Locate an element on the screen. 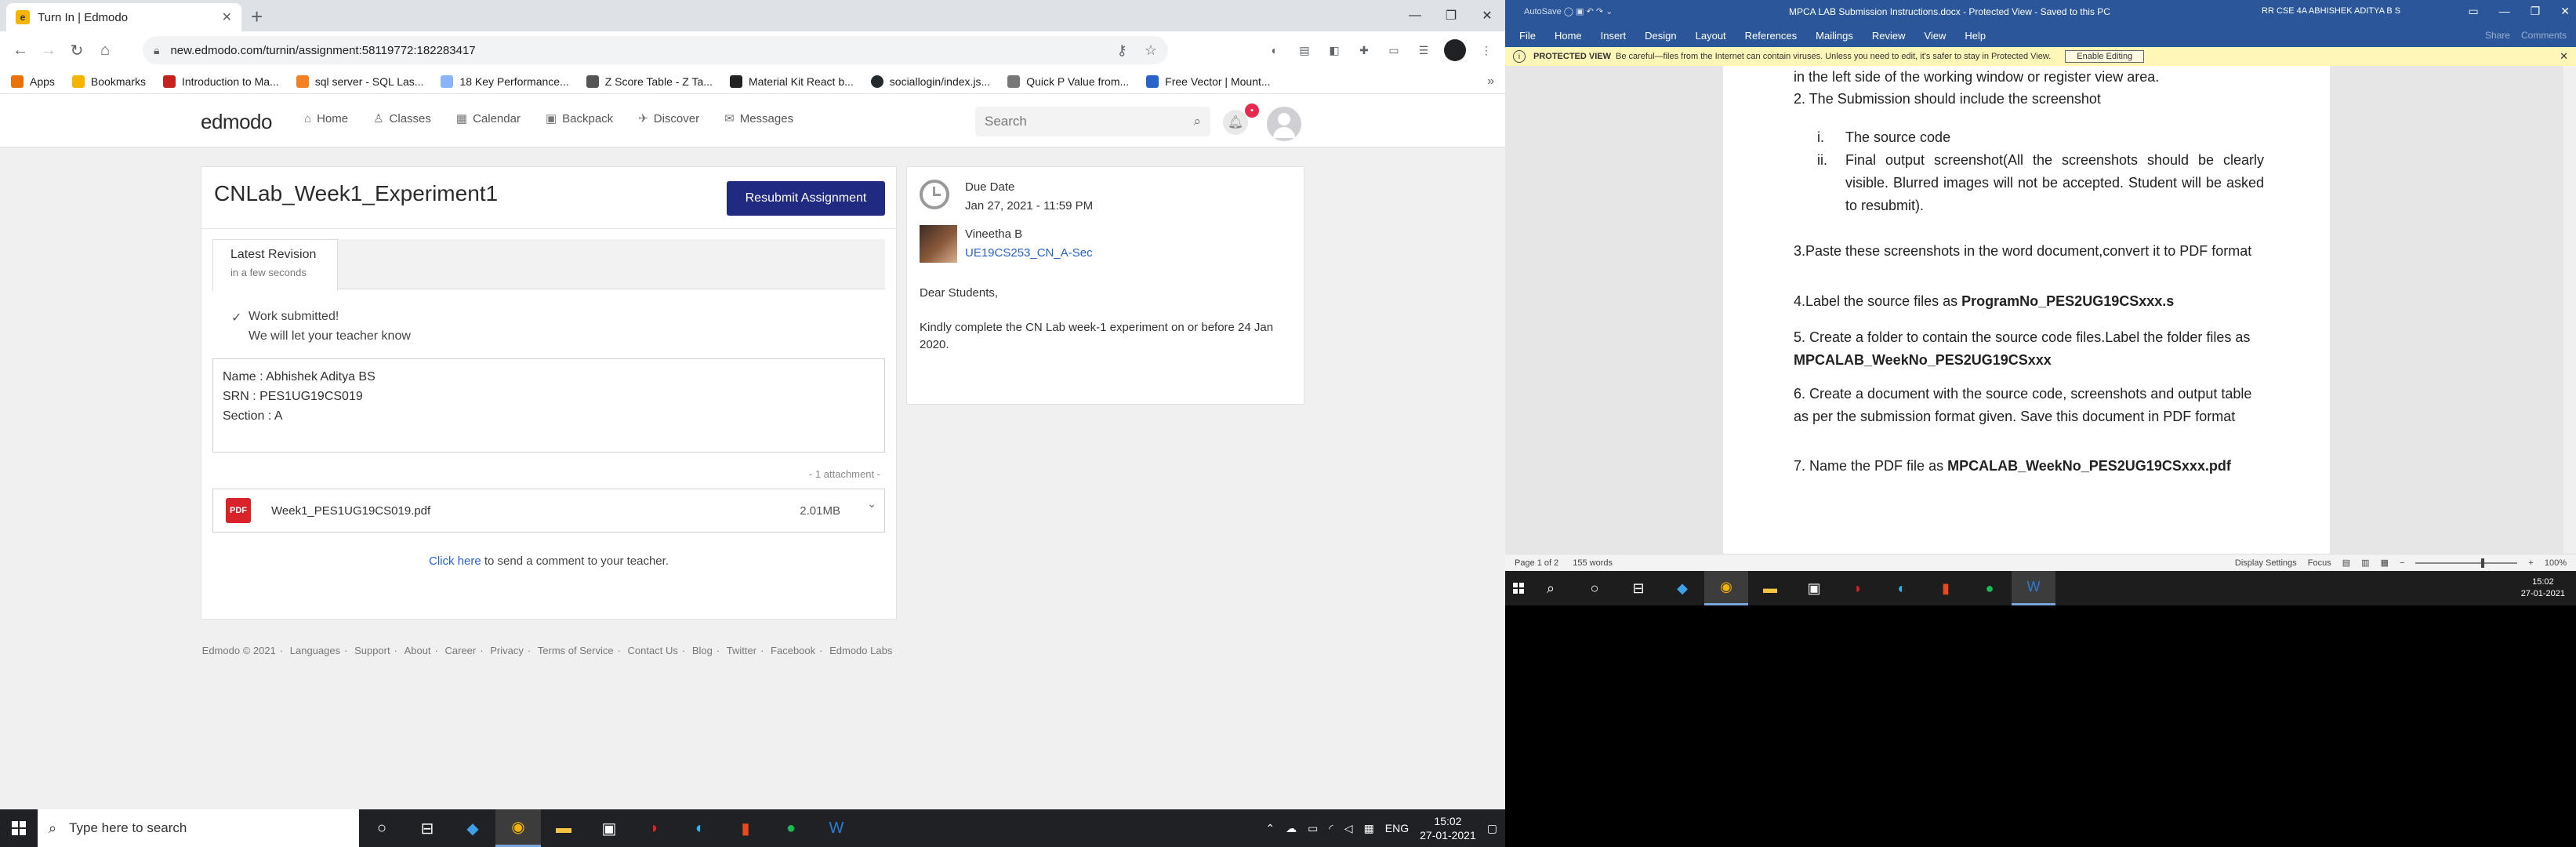 The height and width of the screenshot is (847, 2576). word-count: 155 words is located at coordinates (1593, 563).